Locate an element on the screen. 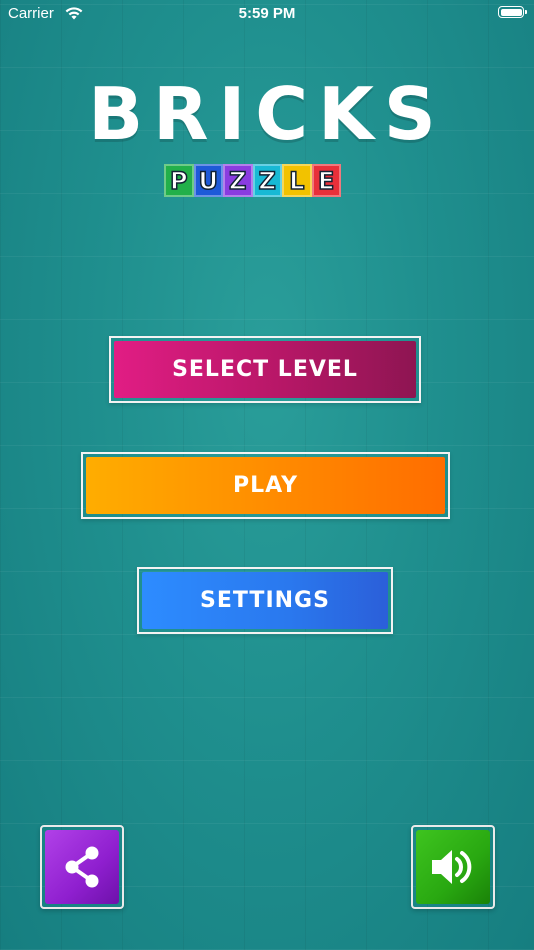 The width and height of the screenshot is (534, 950). select-level-label: SELECT LEVEL is located at coordinates (265, 369).